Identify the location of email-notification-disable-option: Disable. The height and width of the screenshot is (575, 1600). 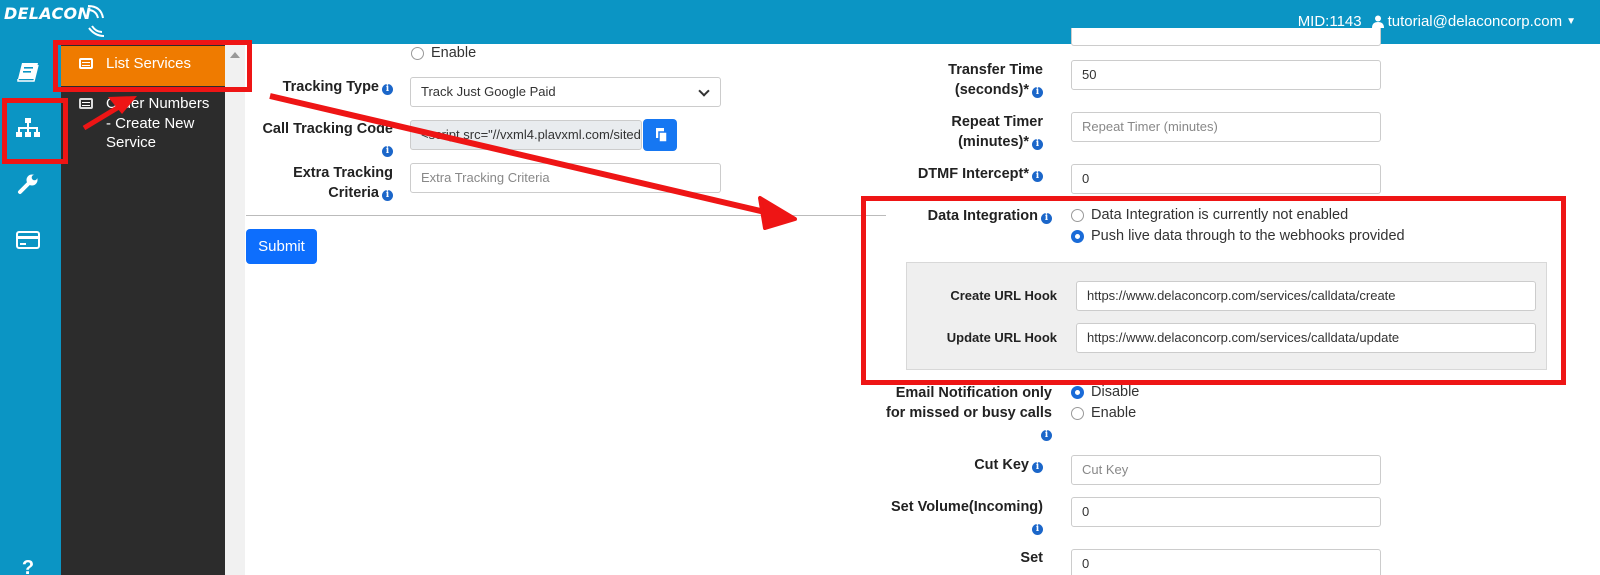
(1105, 392).